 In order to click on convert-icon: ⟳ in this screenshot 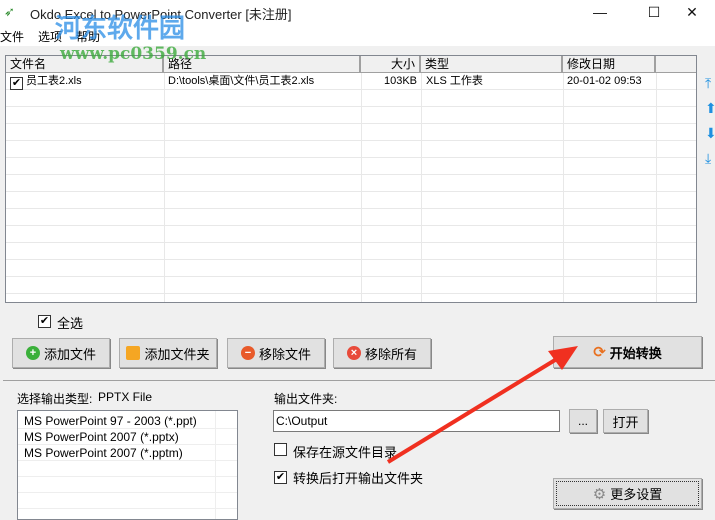, I will do `click(599, 352)`.